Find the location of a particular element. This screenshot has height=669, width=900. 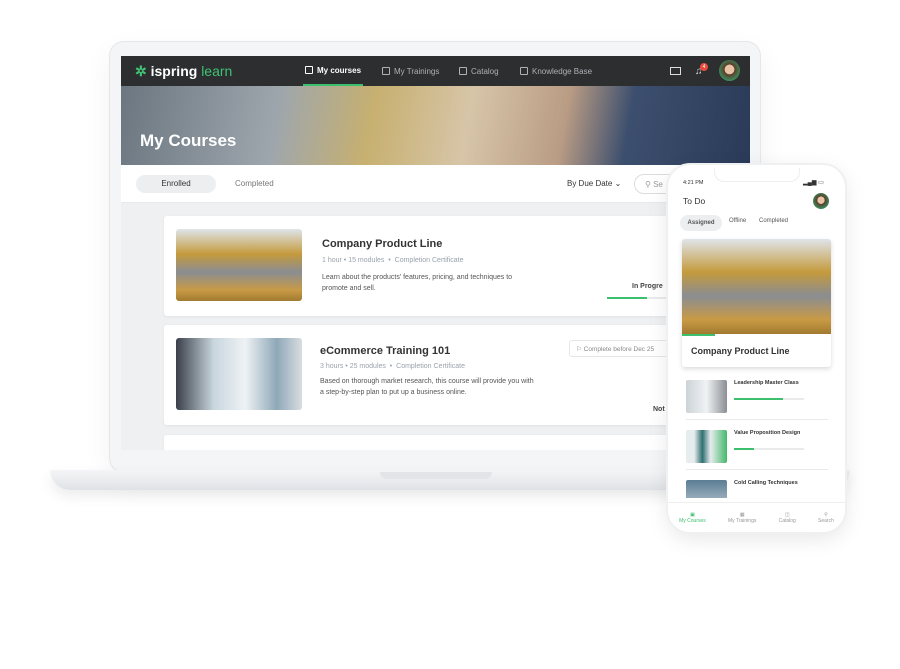

list-item: Leadership Master Class is located at coordinates (757, 399).